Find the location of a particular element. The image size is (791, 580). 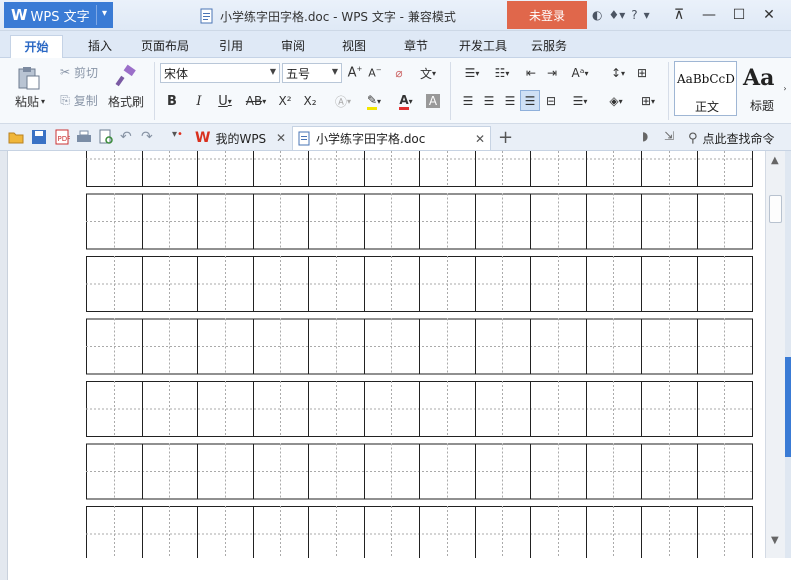

clear-format-icon: ⌀ is located at coordinates (399, 73).